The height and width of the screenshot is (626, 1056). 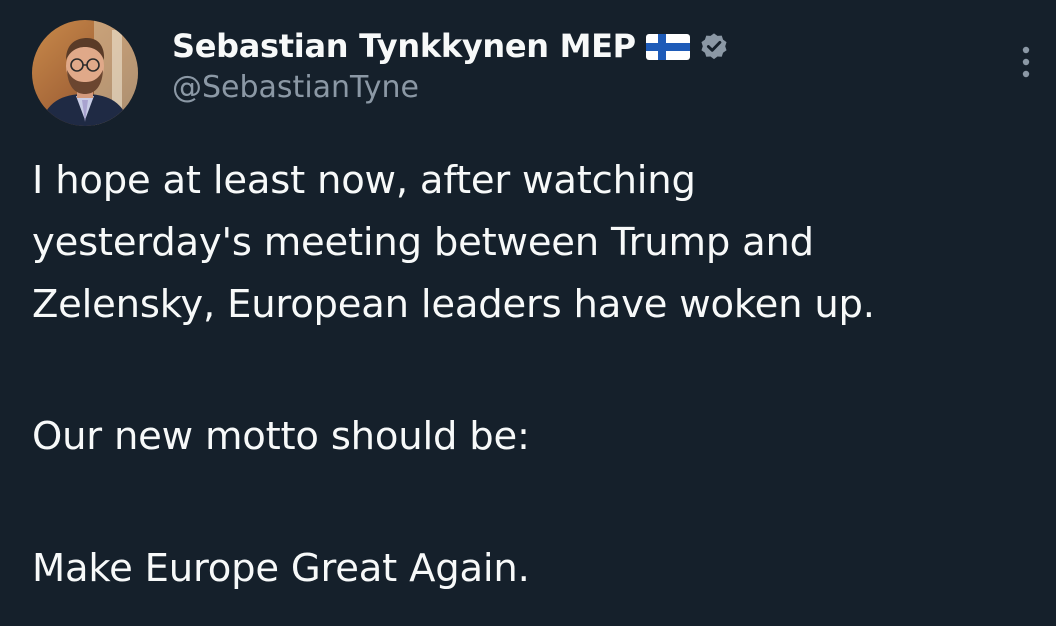 I want to click on tweet-text-line: Make Europe Great Again., so click(x=281, y=568).